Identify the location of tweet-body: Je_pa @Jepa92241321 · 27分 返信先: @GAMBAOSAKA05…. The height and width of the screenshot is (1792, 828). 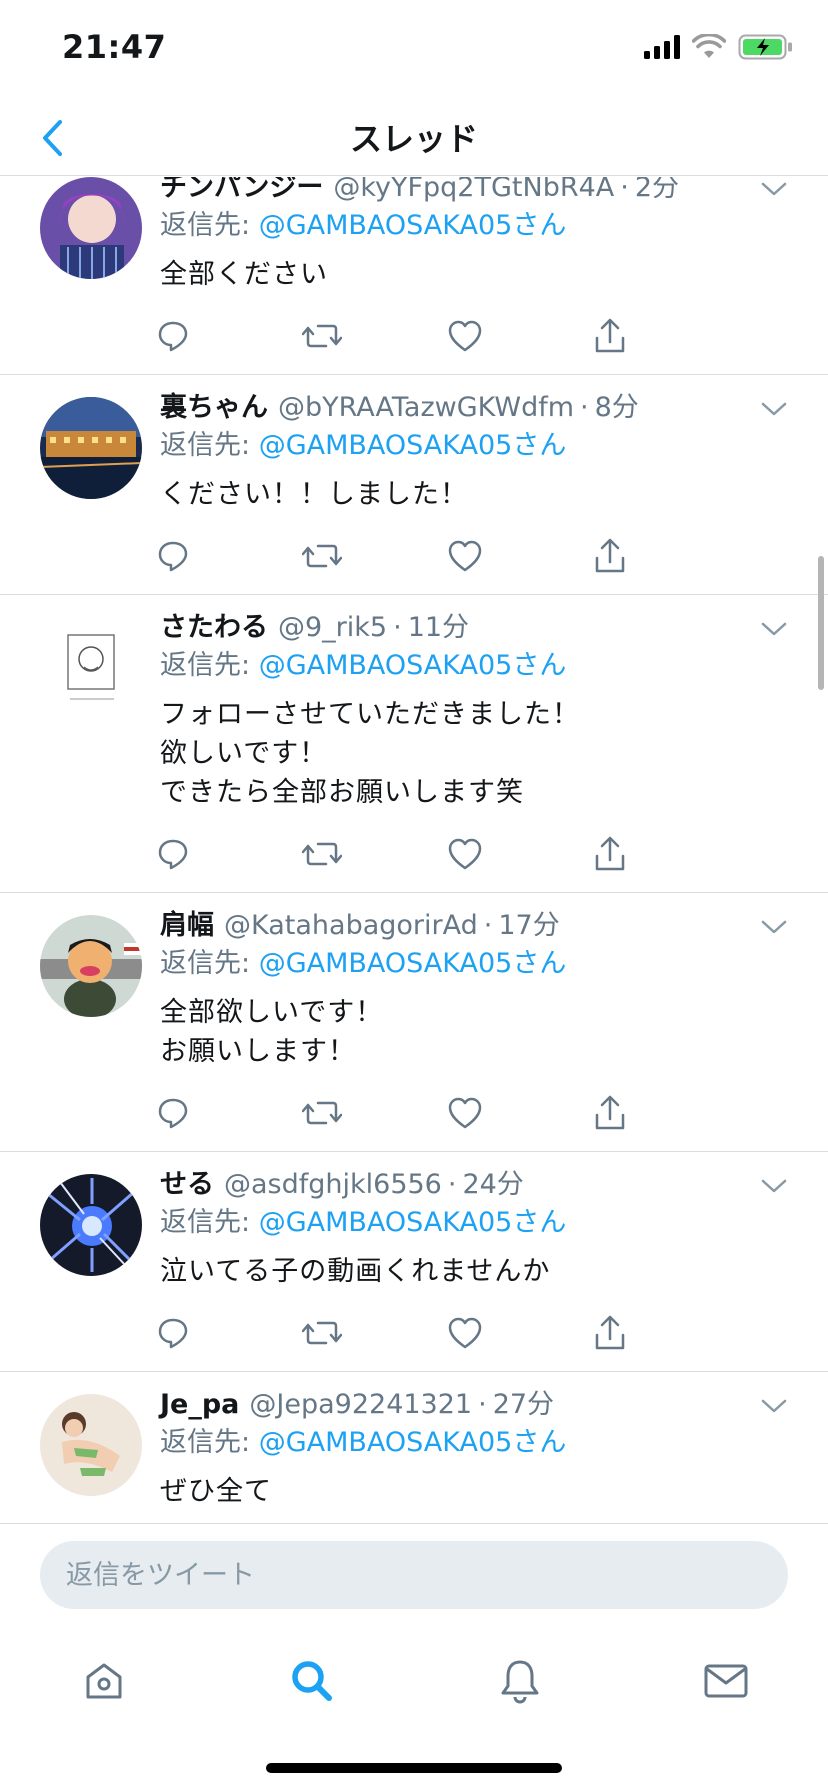
(494, 1447).